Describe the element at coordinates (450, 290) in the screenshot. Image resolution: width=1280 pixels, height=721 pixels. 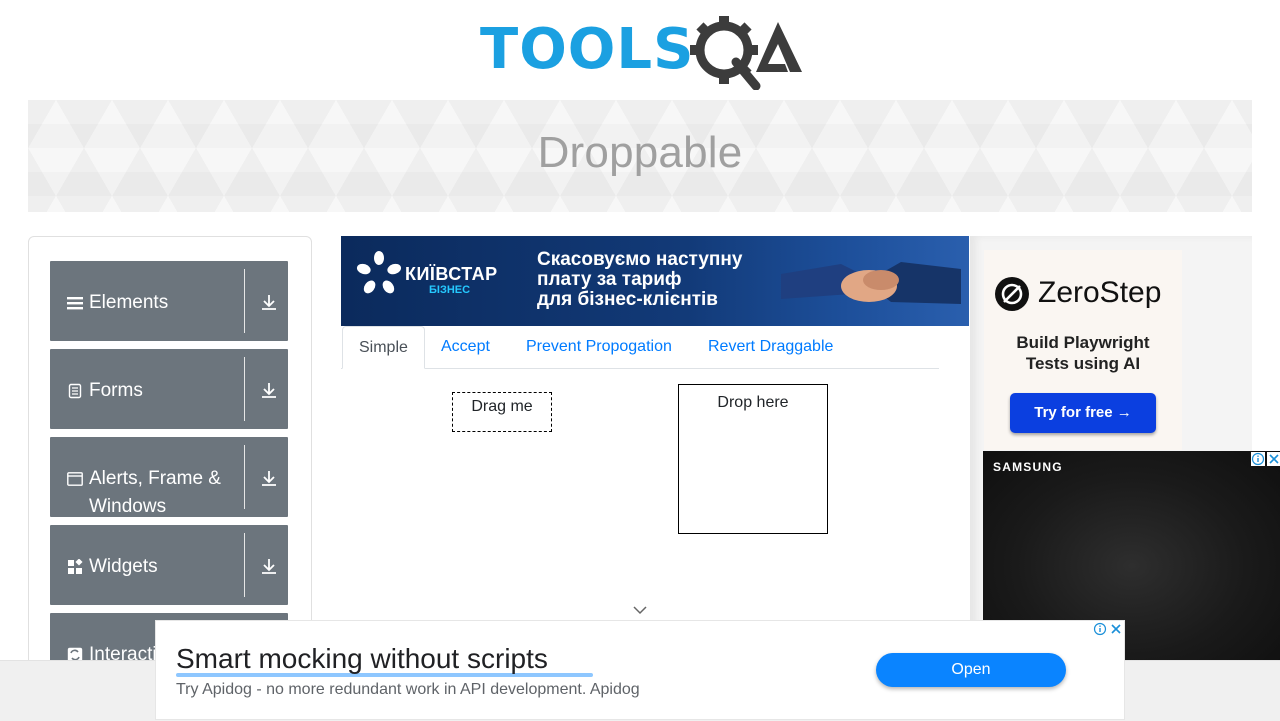
I see `kyivstar-sub: БІЗНЕС` at that location.